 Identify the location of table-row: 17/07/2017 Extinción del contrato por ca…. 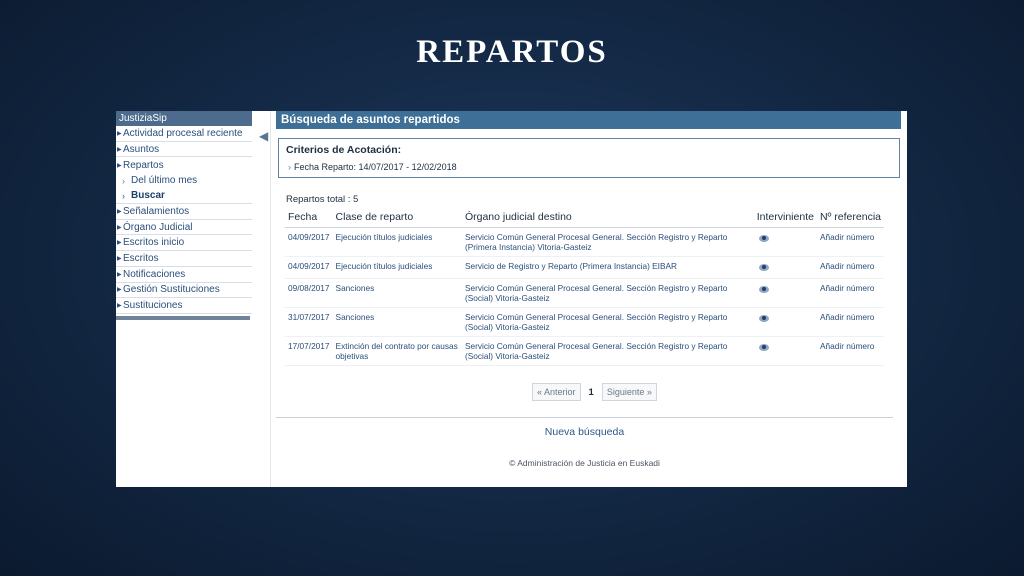
(584, 351).